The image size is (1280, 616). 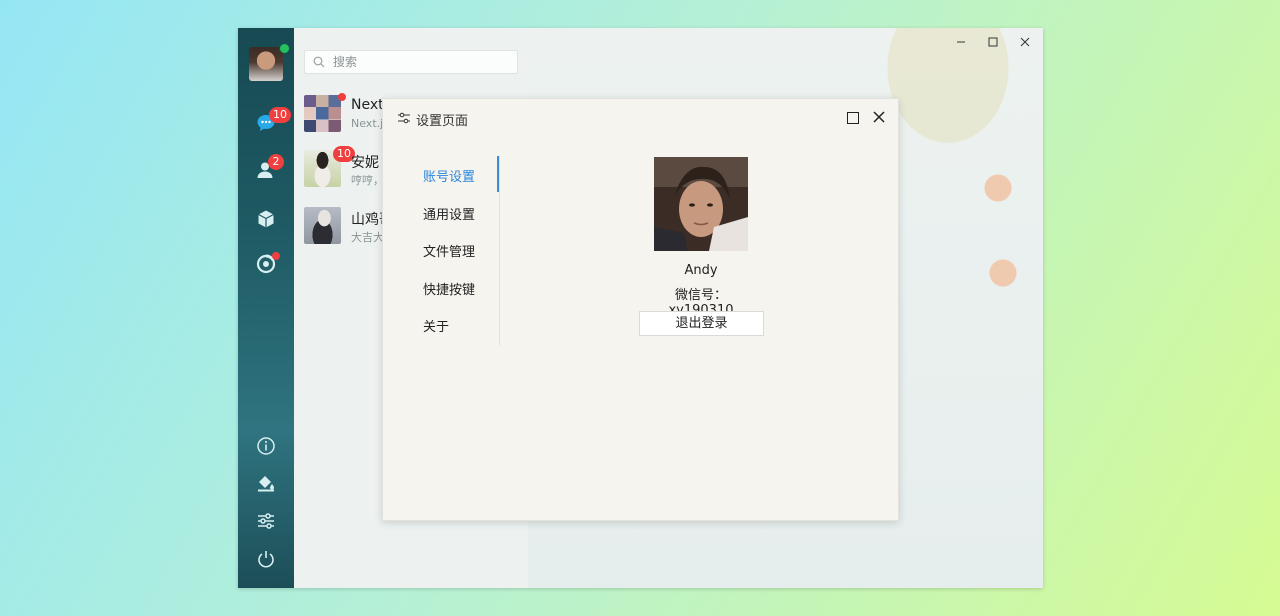 What do you see at coordinates (322, 225) in the screenshot?
I see `contact-avatar` at bounding box center [322, 225].